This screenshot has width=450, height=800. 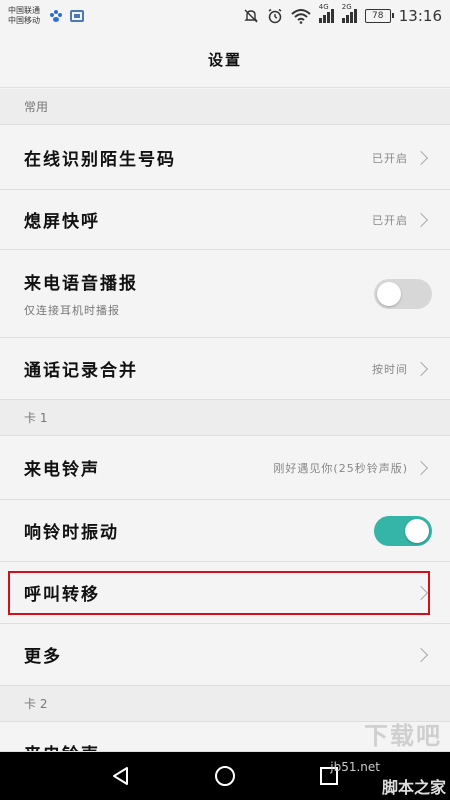 I want to click on row-label: 来电语音播报, so click(x=81, y=284).